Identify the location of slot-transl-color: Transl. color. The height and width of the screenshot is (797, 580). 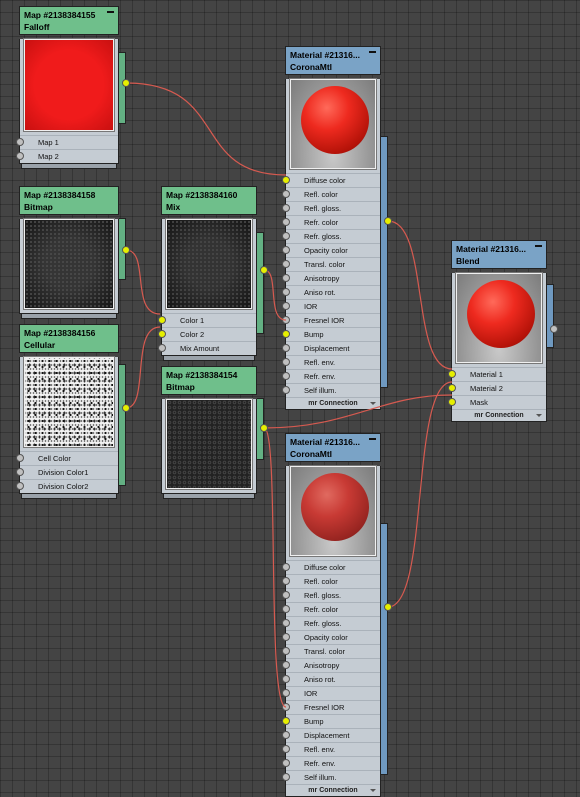
(331, 264).